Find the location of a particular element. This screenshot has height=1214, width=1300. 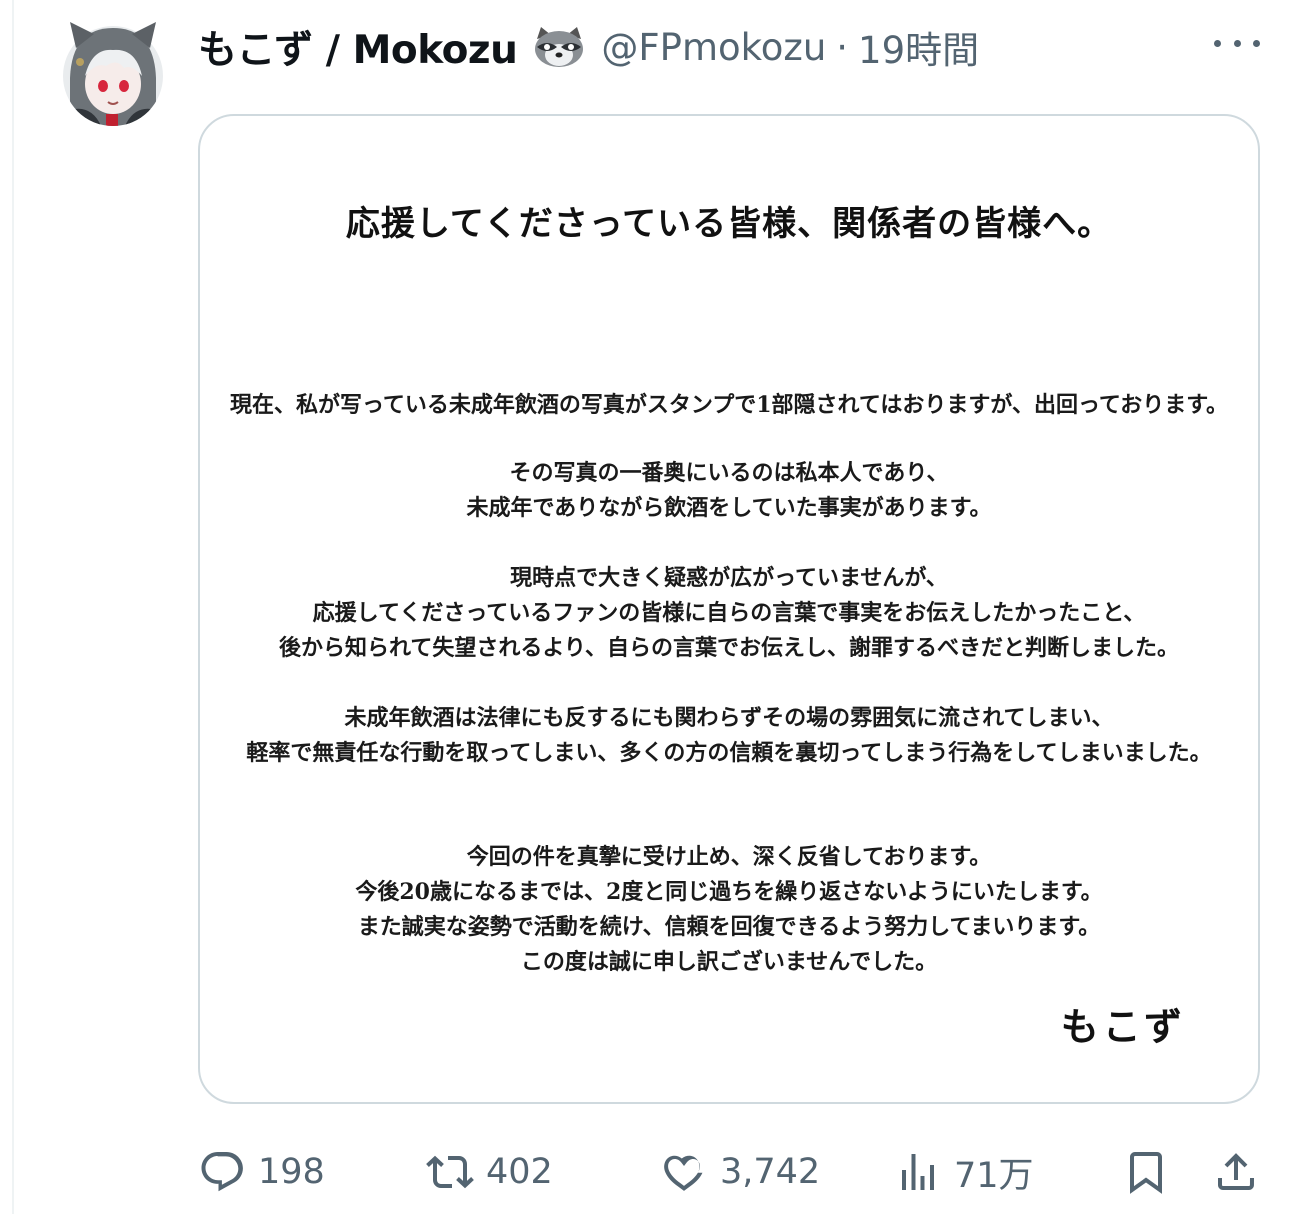

raccoon-icon is located at coordinates (559, 47).